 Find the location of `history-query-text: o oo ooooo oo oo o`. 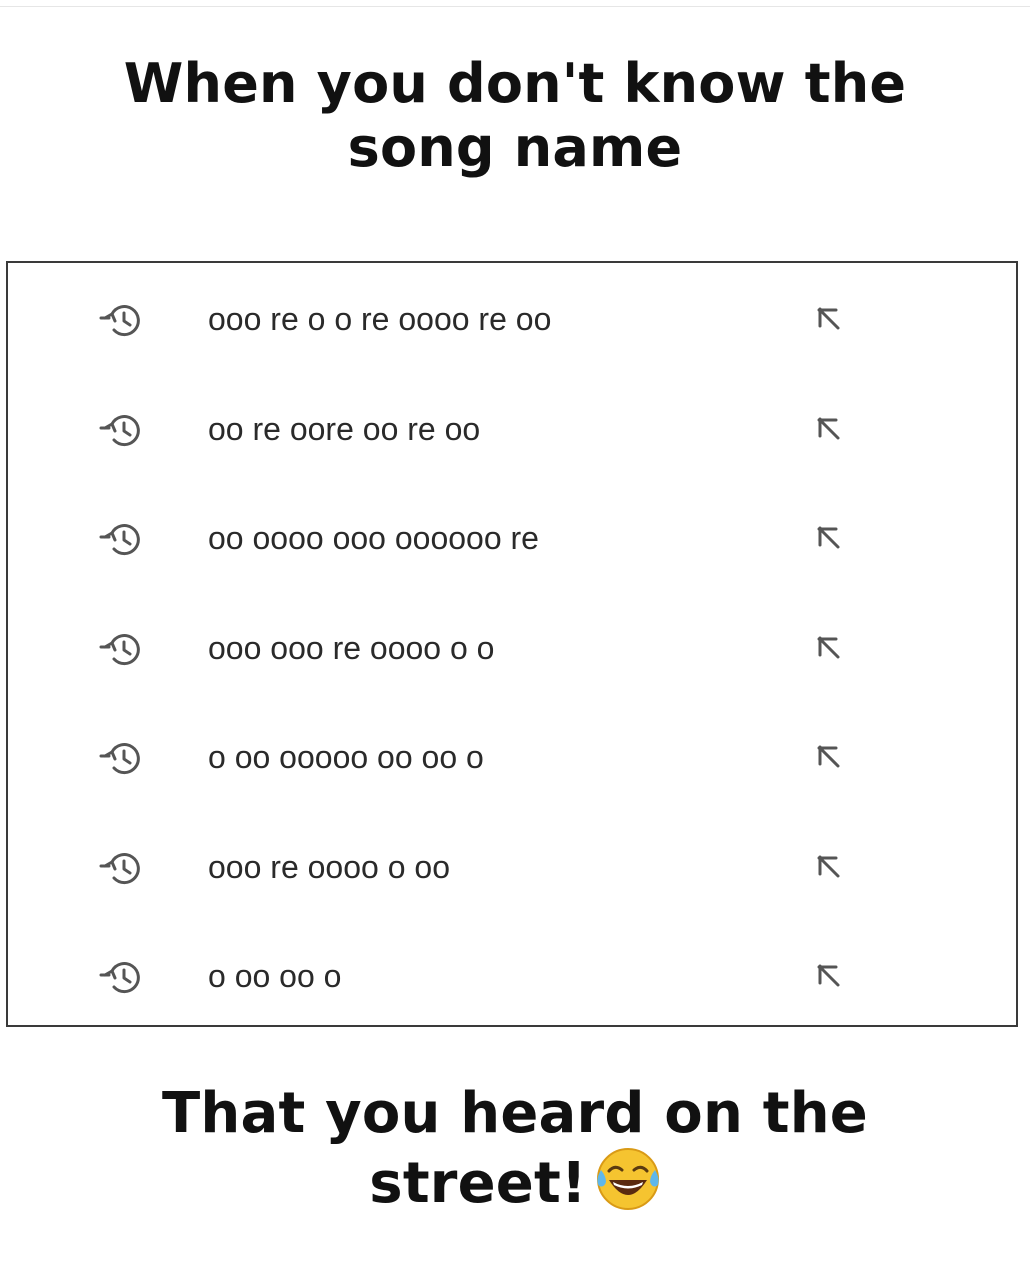

history-query-text: o oo ooooo oo oo o is located at coordinates (346, 757).